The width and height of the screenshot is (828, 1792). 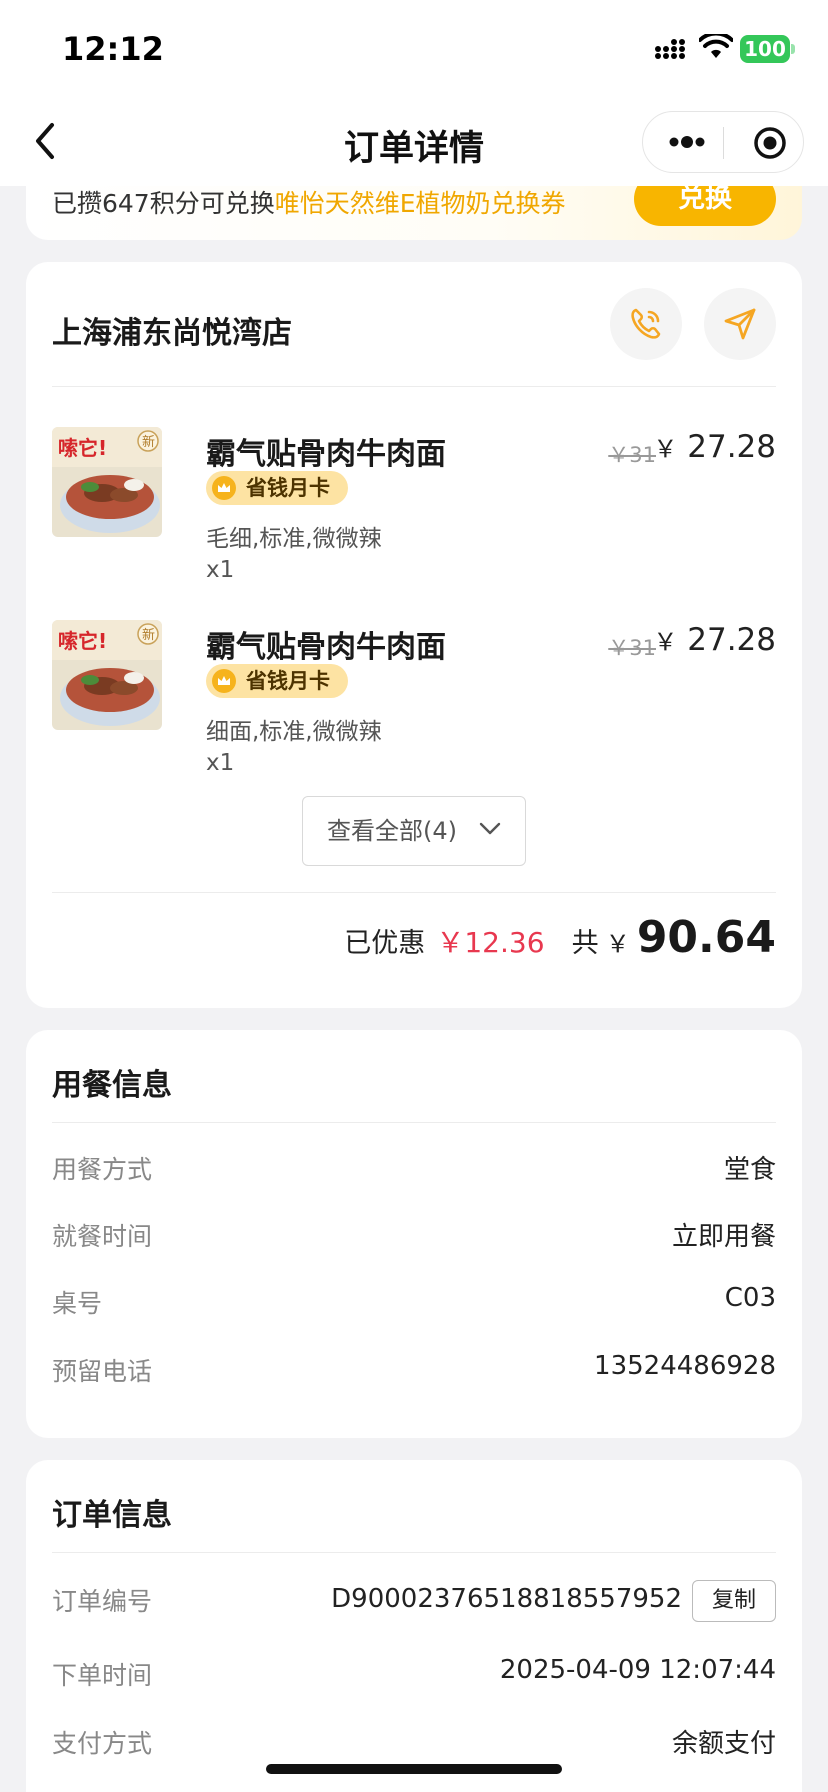 What do you see at coordinates (102, 1601) in the screenshot?
I see `order-number-label: 订单编号` at bounding box center [102, 1601].